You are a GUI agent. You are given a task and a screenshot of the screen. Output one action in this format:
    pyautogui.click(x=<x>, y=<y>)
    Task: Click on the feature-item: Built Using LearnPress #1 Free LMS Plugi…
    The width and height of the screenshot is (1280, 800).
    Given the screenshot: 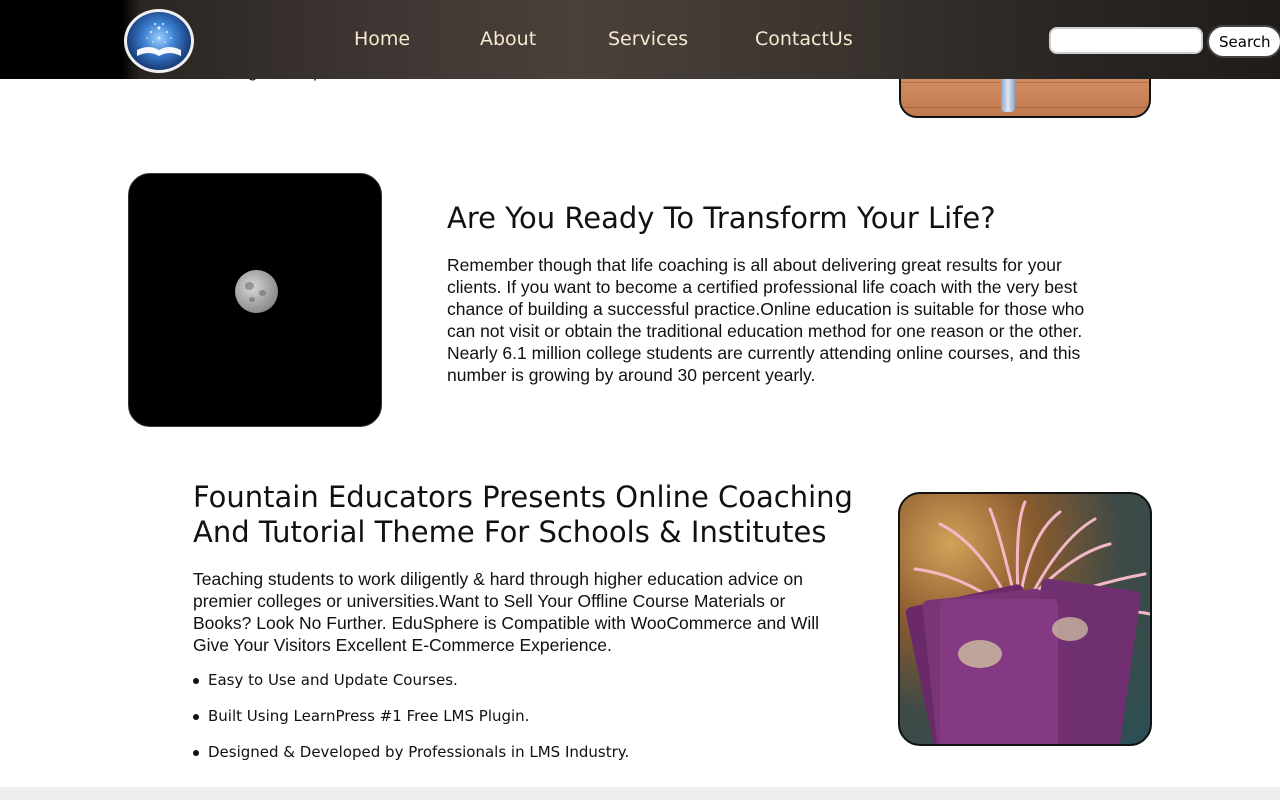 What is the action you would take?
    pyautogui.click(x=411, y=723)
    